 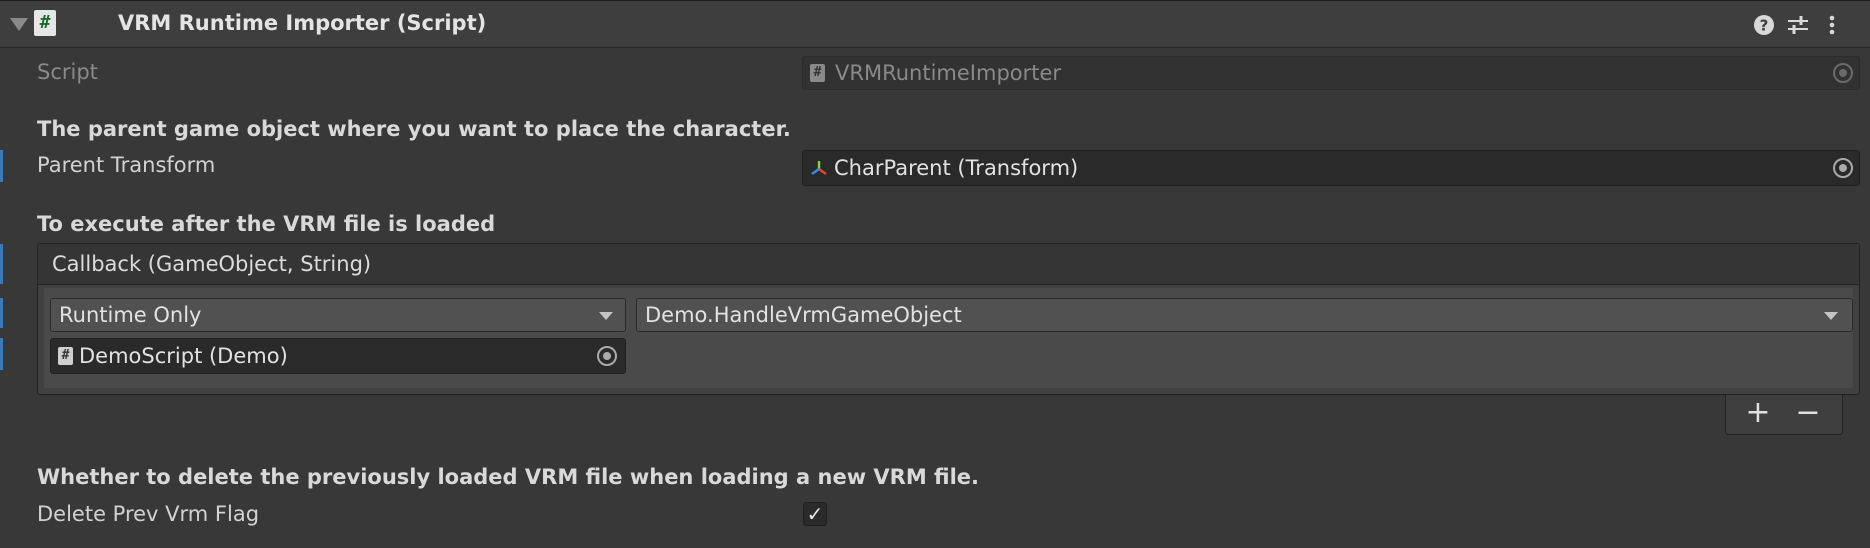 What do you see at coordinates (1832, 25) in the screenshot?
I see `kebab-menu-icon` at bounding box center [1832, 25].